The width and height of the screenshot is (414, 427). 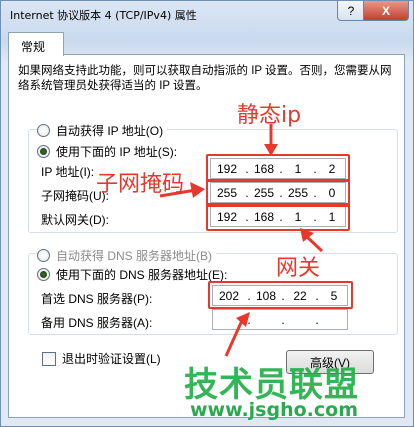 What do you see at coordinates (178, 193) in the screenshot?
I see `arrow-subnet-icon` at bounding box center [178, 193].